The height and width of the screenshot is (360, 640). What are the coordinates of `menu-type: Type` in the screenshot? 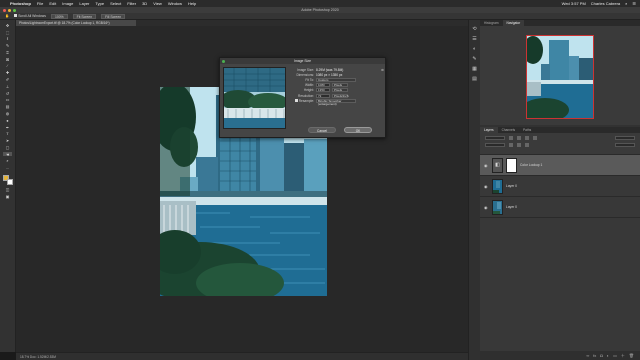 It's located at (99, 3).